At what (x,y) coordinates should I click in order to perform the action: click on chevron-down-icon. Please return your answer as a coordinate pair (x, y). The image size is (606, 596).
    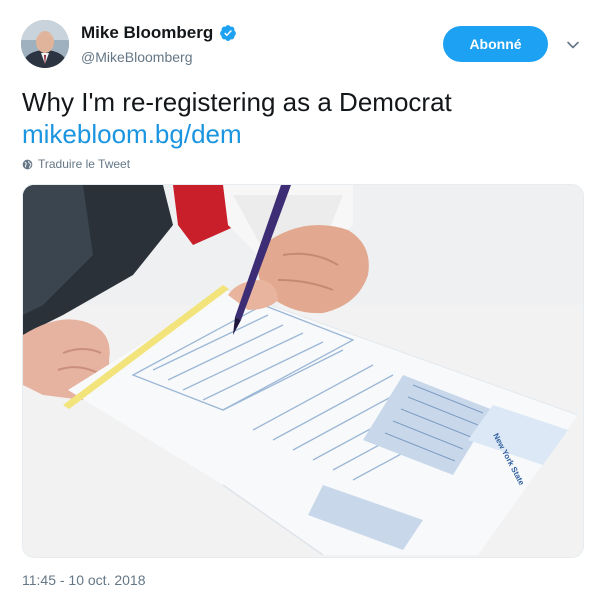
    Looking at the image, I should click on (573, 45).